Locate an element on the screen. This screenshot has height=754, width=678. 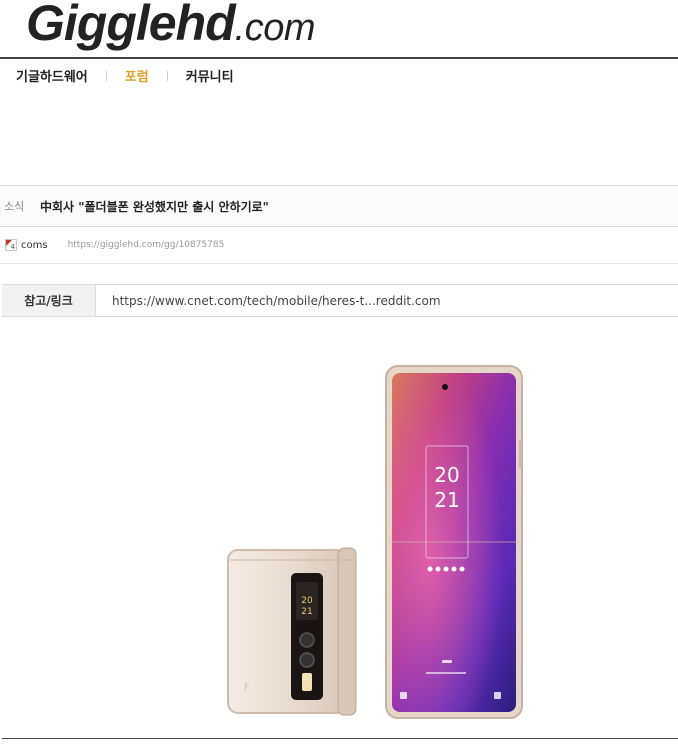
main-nav: 기글하드웨어 포럼 커뮤니티 is located at coordinates (125, 75).